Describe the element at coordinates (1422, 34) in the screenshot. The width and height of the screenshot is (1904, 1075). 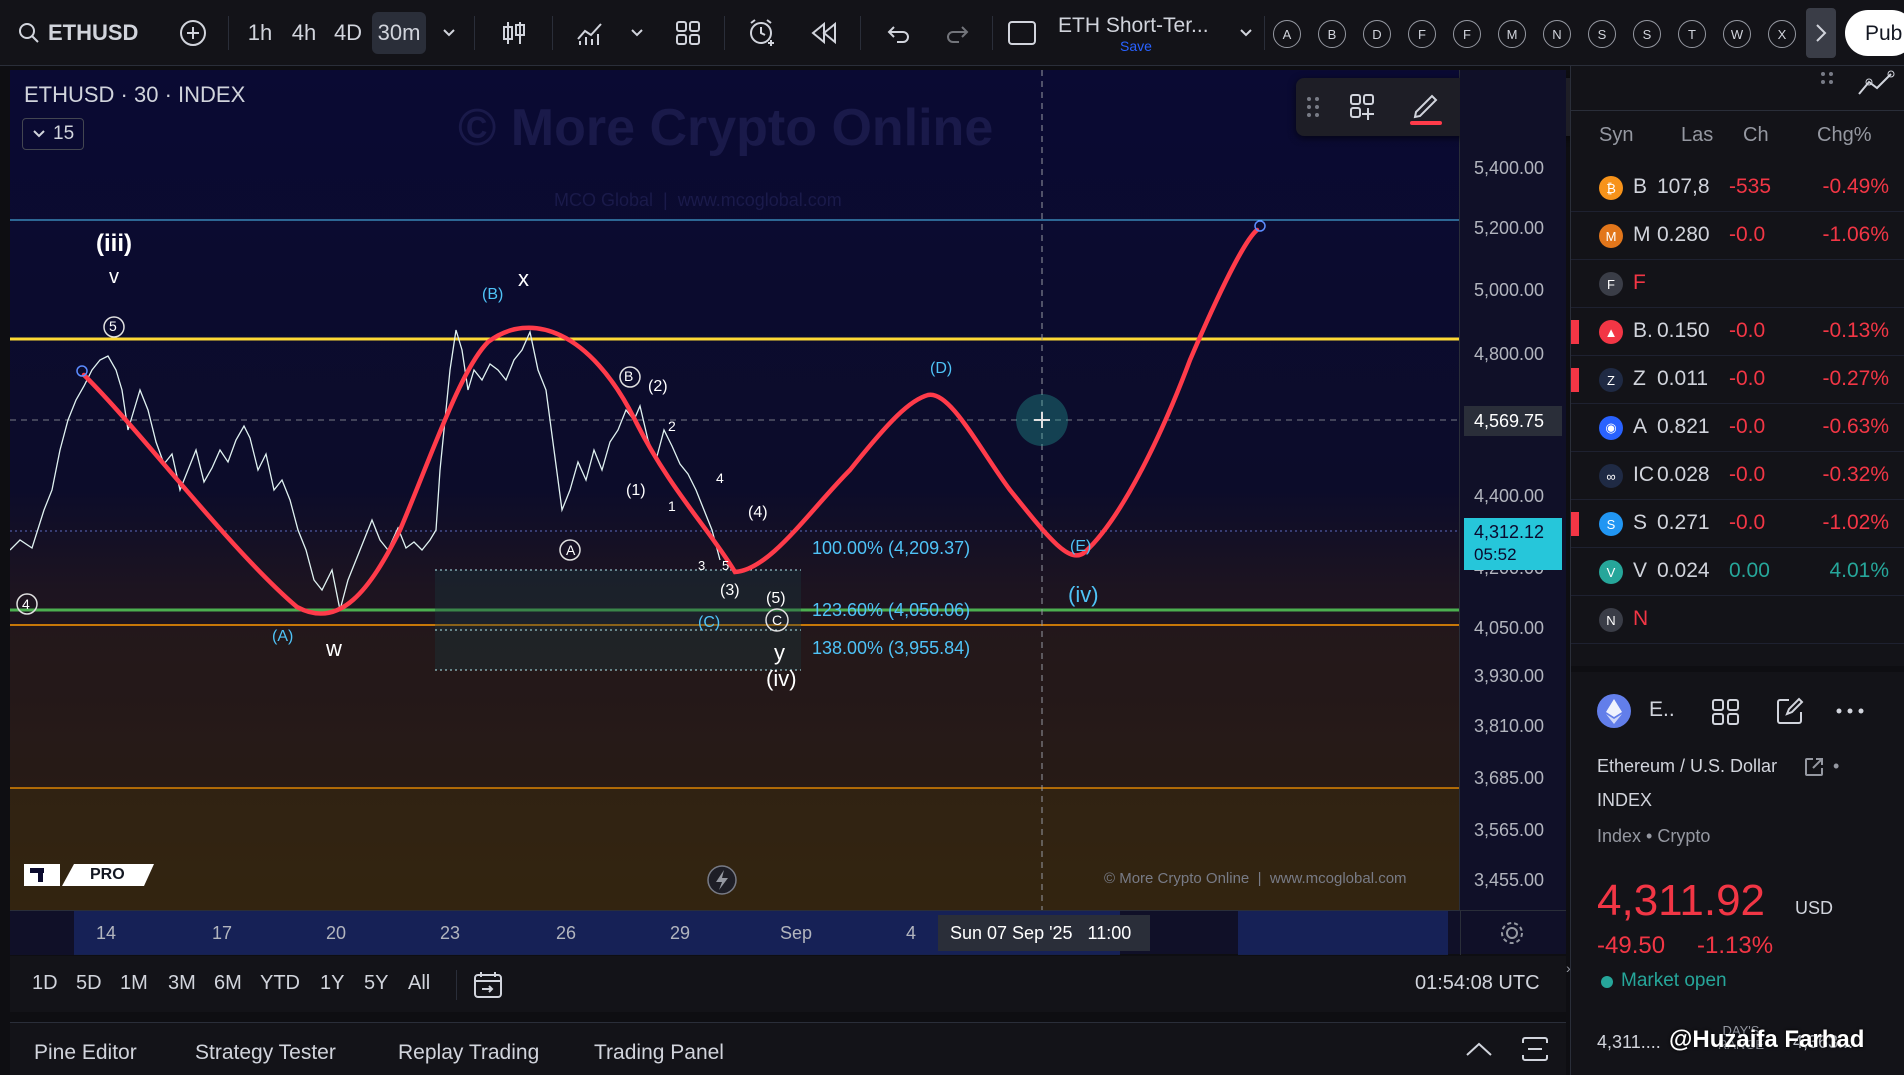
I see `alert-circle-3: F` at that location.